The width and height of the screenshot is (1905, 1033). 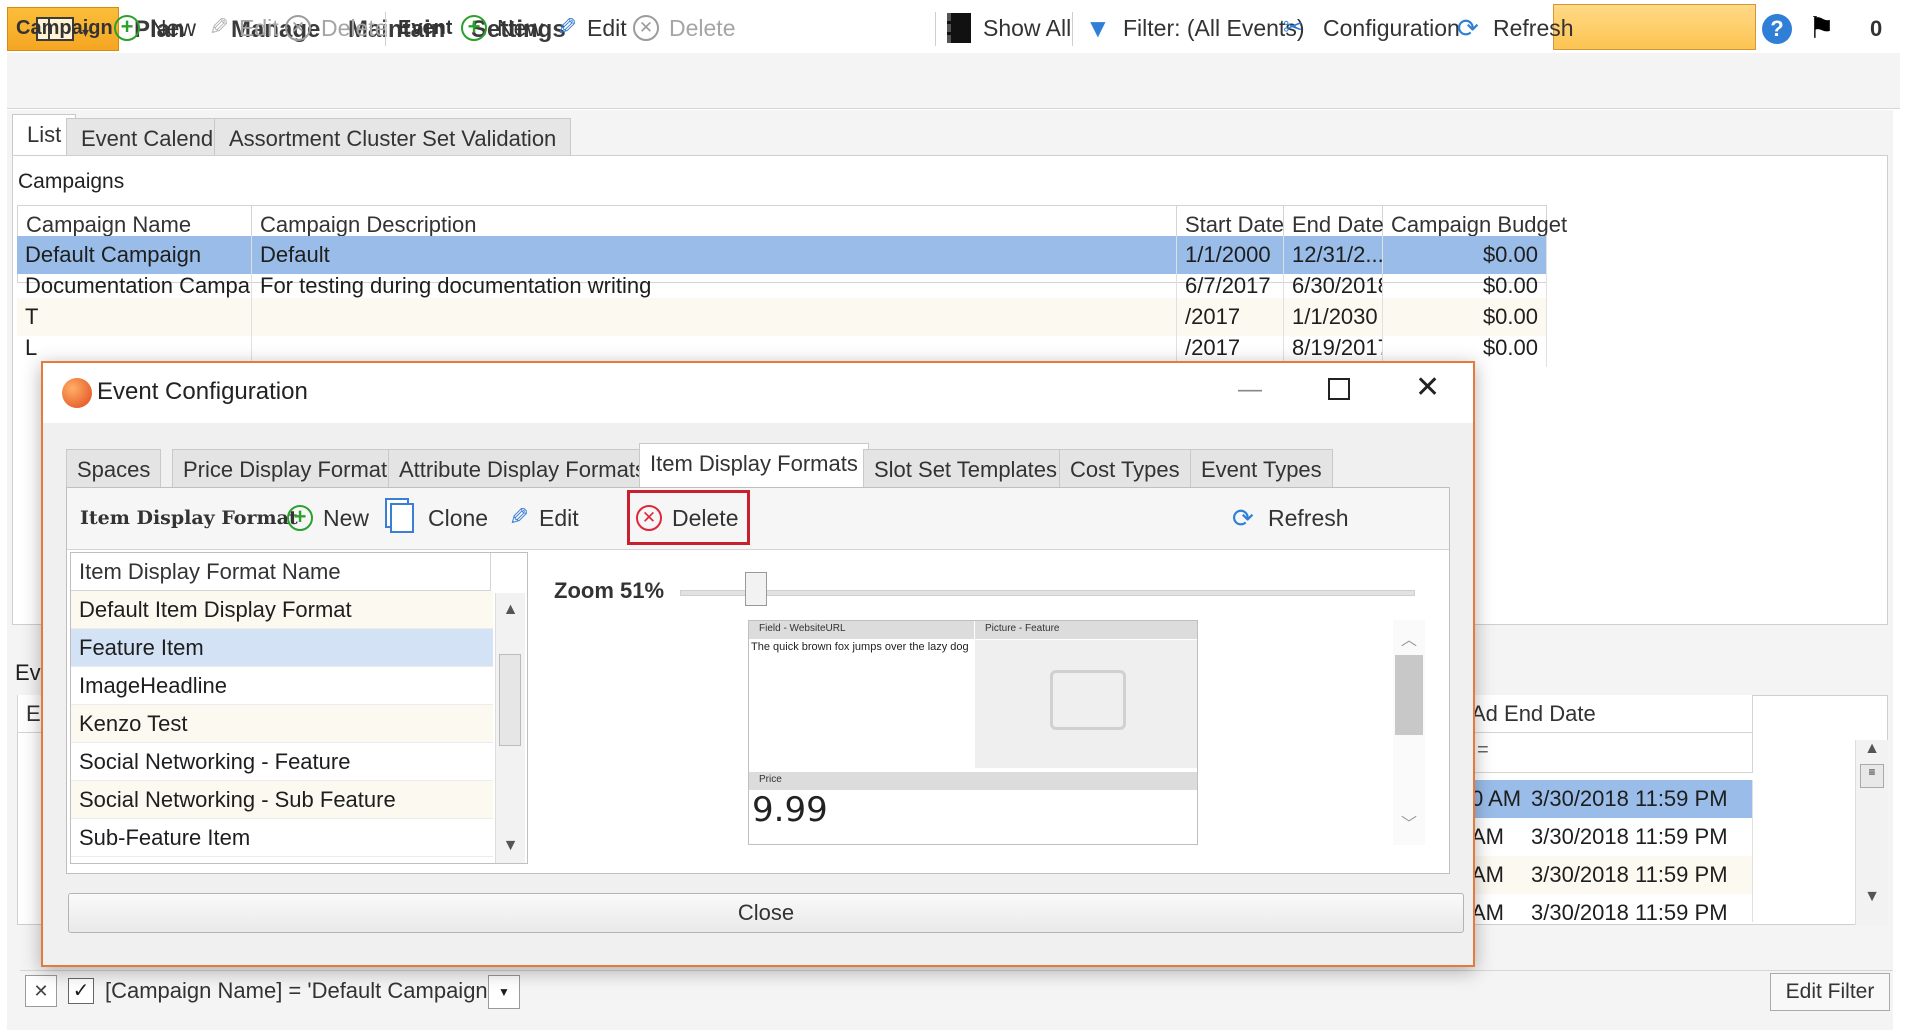 I want to click on column-header-item-display-format-name: Item Display Format Name, so click(x=281, y=572).